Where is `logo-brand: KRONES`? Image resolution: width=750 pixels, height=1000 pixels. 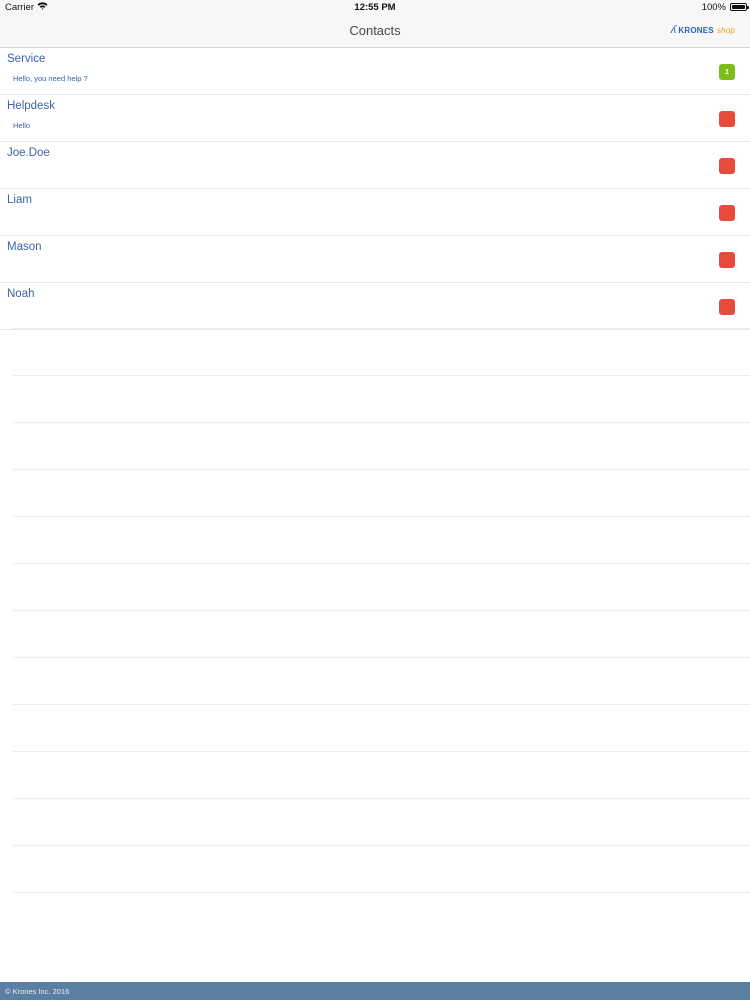 logo-brand: KRONES is located at coordinates (696, 30).